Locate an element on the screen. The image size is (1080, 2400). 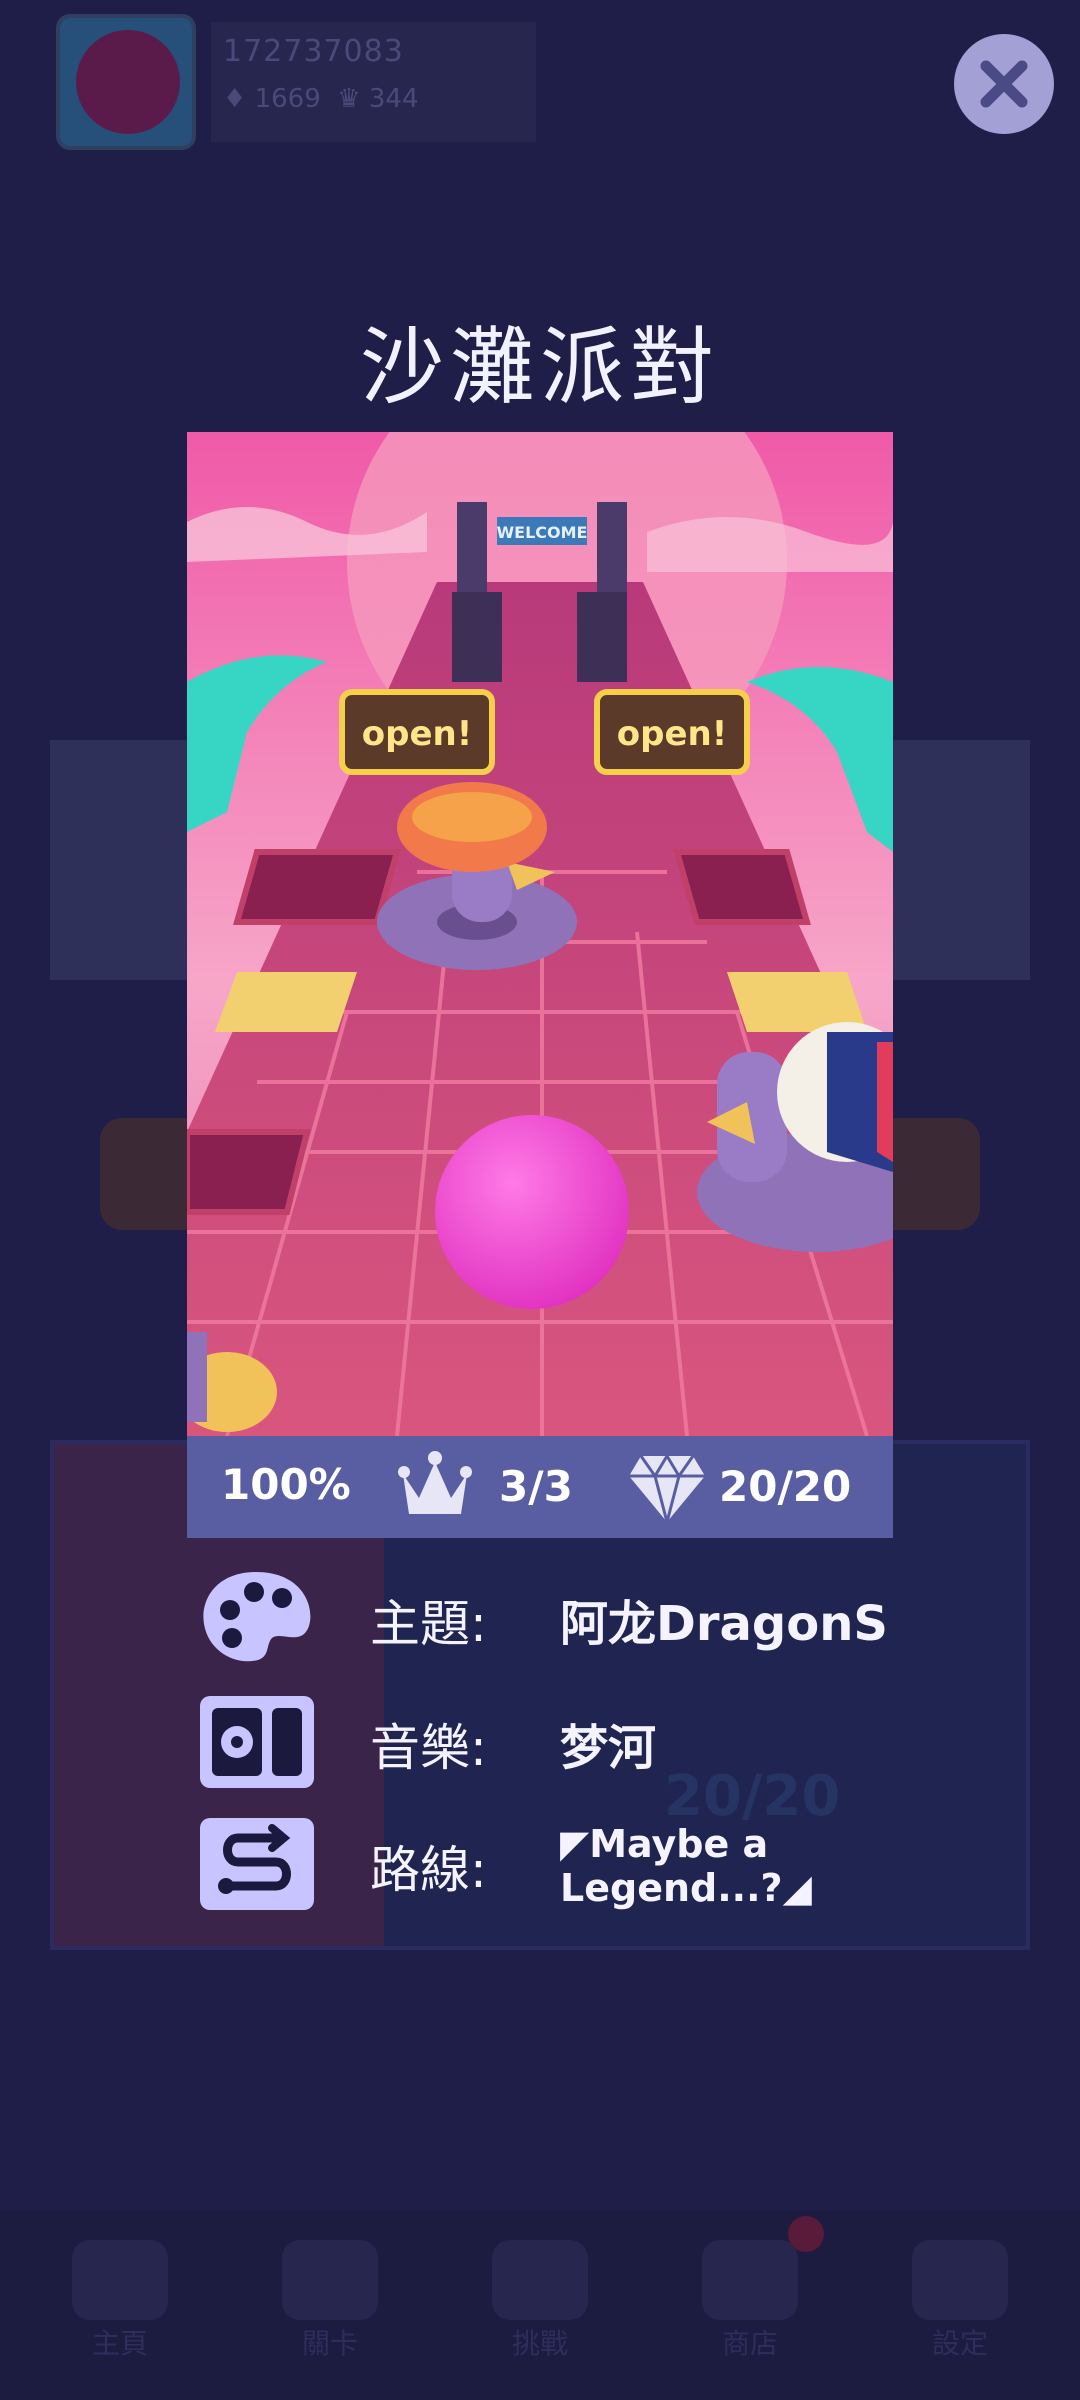
theme-value: 阿龙DragonS is located at coordinates (724, 1624).